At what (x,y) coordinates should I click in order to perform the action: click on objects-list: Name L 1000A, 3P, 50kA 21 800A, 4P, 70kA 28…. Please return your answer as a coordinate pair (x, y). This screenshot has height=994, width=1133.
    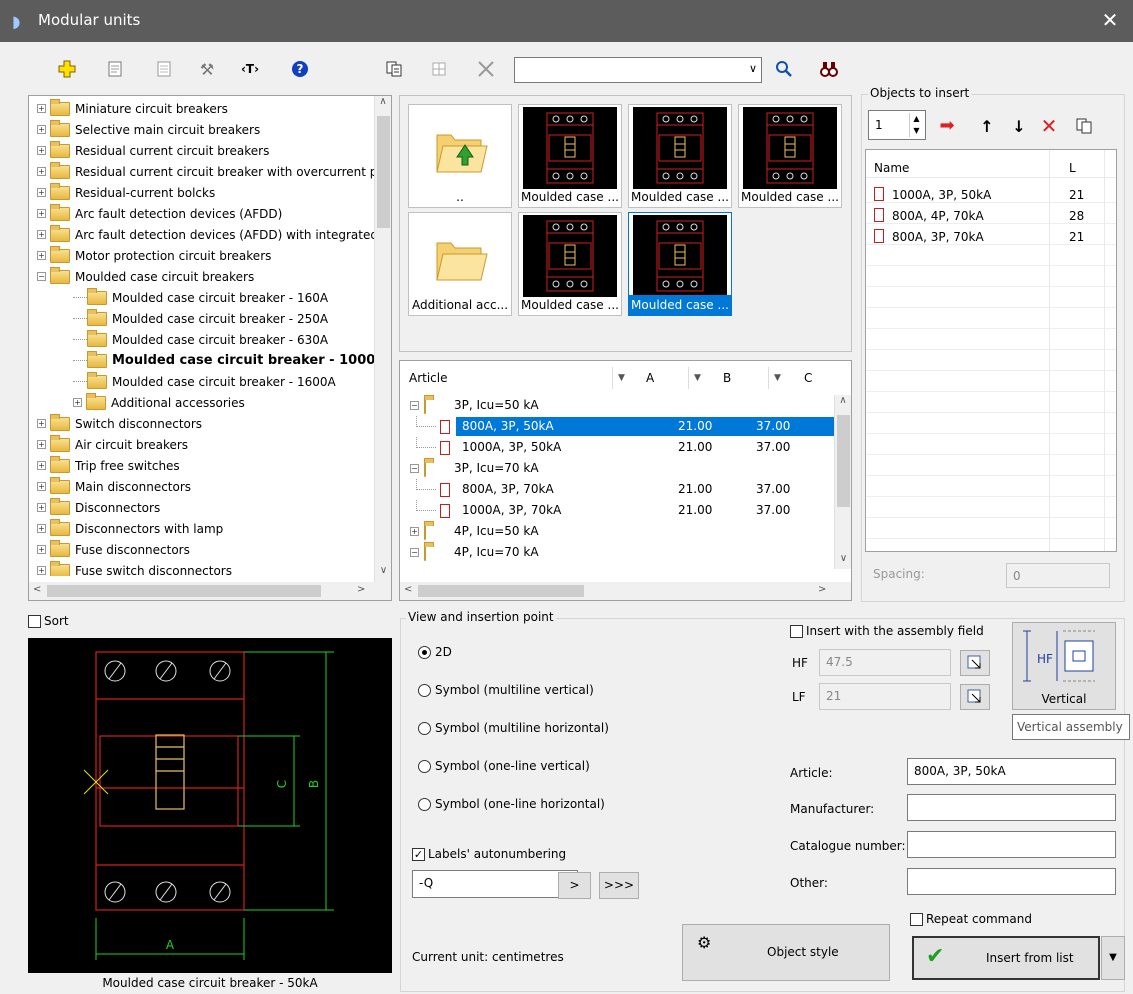
    Looking at the image, I should click on (991, 350).